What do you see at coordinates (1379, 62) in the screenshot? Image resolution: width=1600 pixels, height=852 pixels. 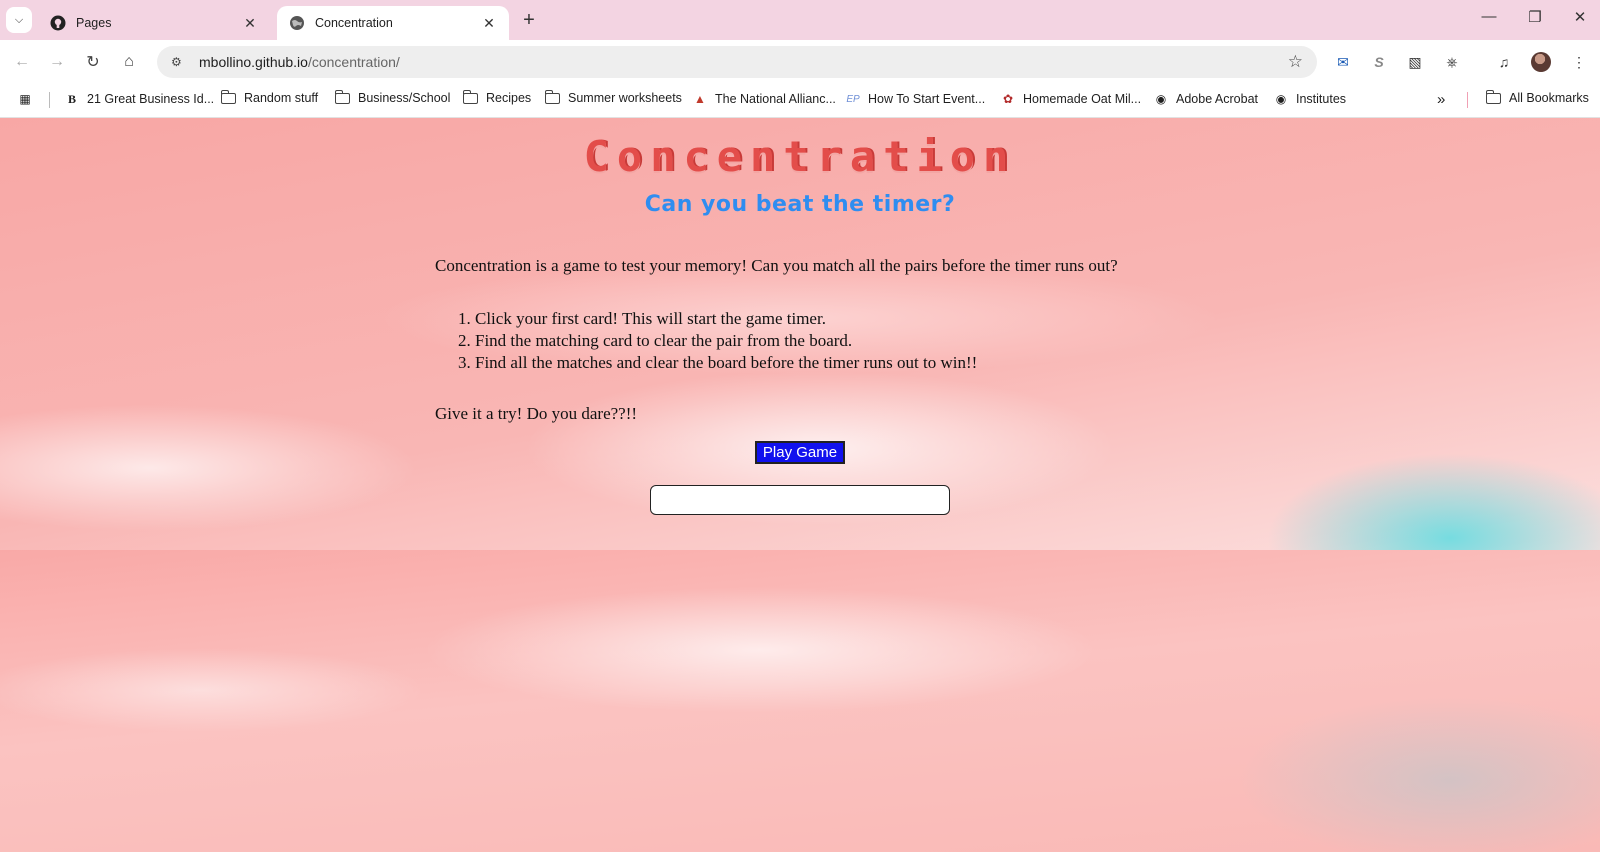 I see `s-extension-icon: S` at bounding box center [1379, 62].